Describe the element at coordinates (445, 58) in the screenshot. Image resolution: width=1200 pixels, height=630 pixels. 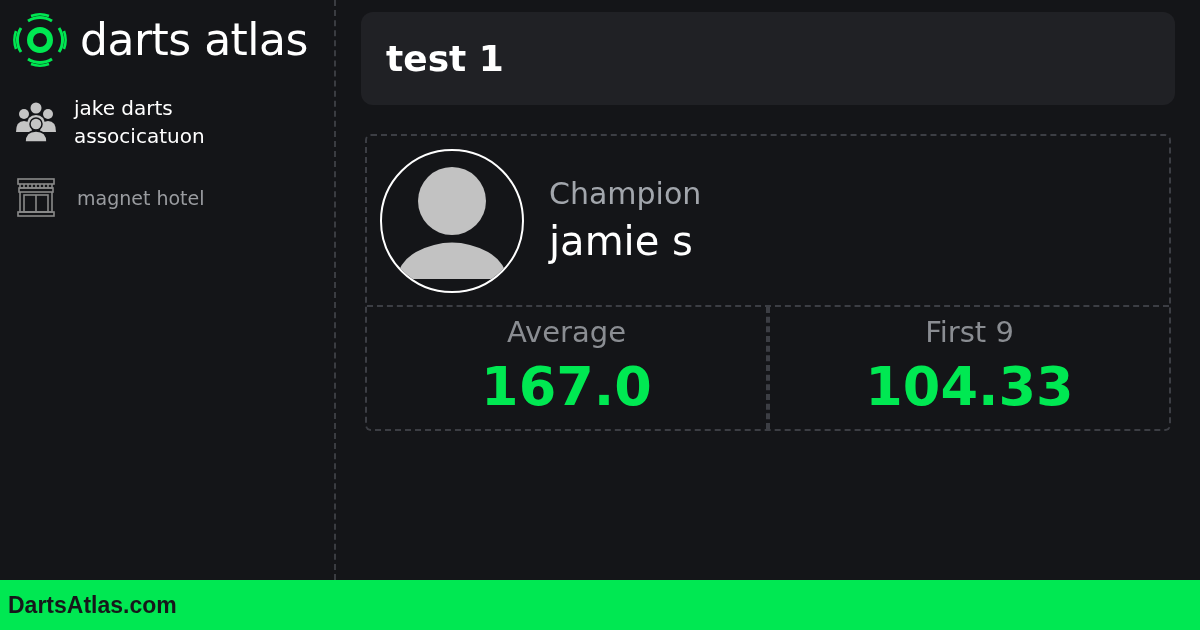
I see `event-title: test 1` at that location.